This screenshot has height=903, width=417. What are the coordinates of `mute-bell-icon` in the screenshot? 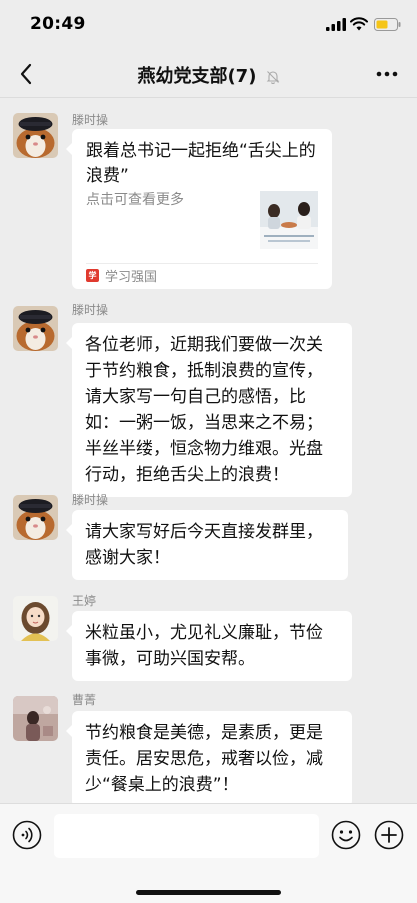 It's located at (272, 77).